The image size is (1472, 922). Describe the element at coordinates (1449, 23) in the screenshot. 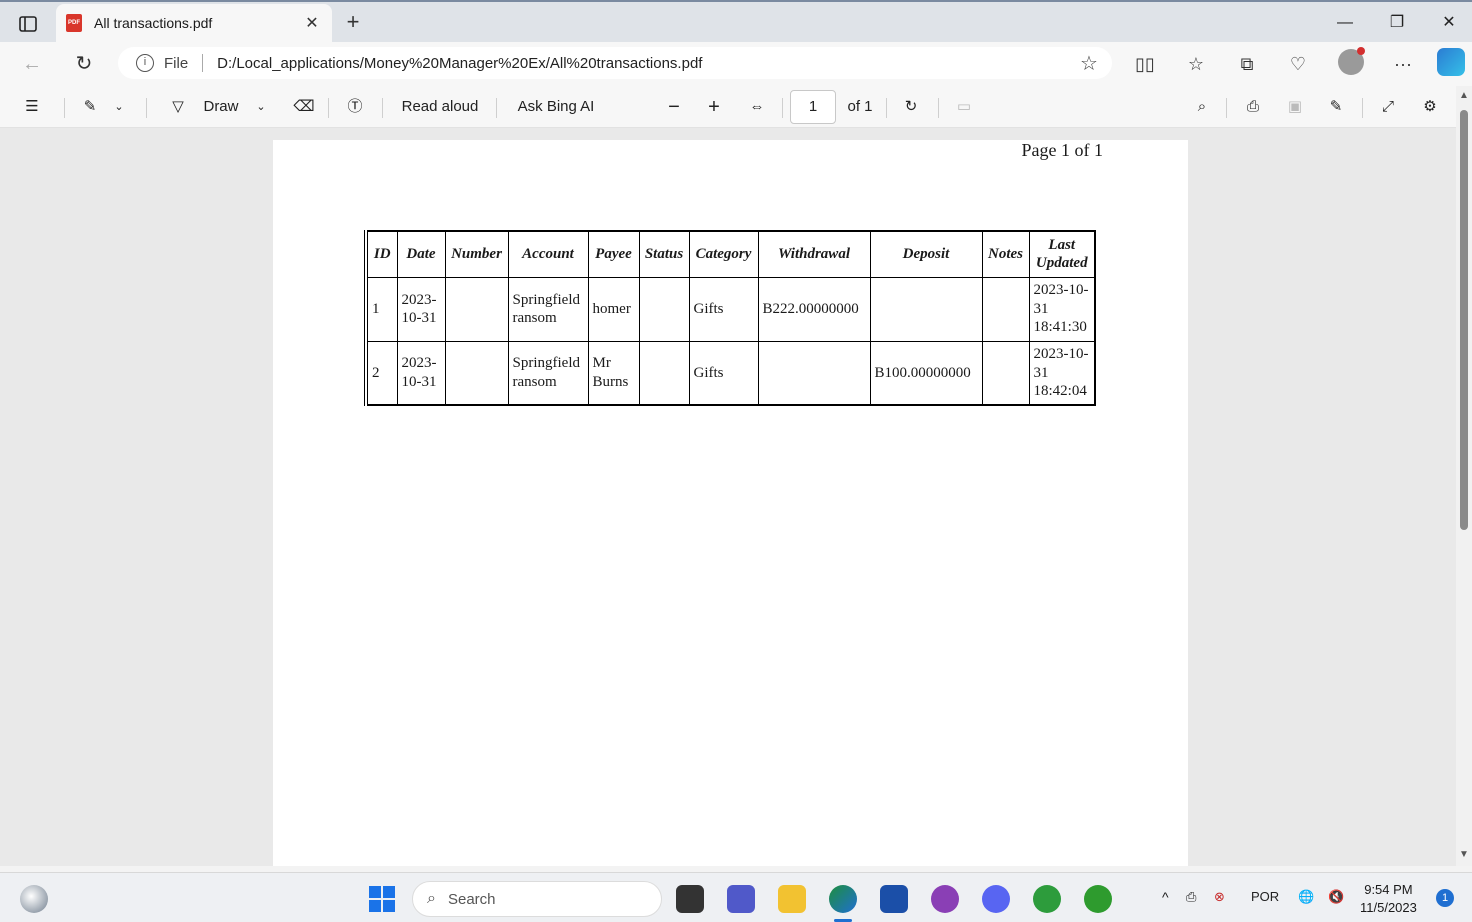

I see `close-window-button: ✕` at that location.